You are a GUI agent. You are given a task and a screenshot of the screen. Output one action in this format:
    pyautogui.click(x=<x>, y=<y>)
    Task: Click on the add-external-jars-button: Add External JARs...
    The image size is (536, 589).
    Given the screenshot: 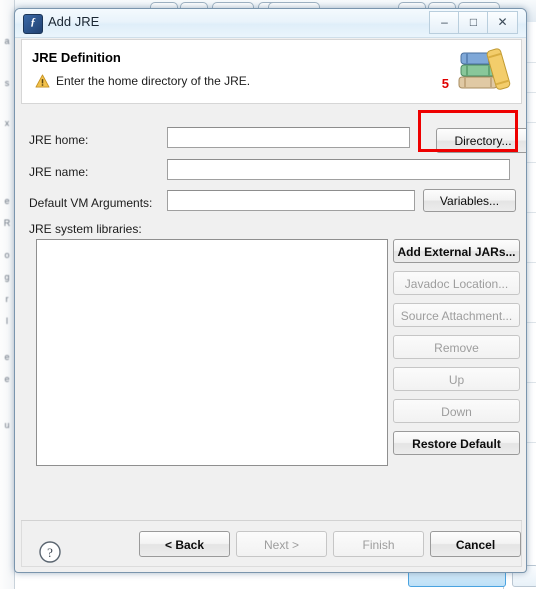 What is the action you would take?
    pyautogui.click(x=456, y=251)
    